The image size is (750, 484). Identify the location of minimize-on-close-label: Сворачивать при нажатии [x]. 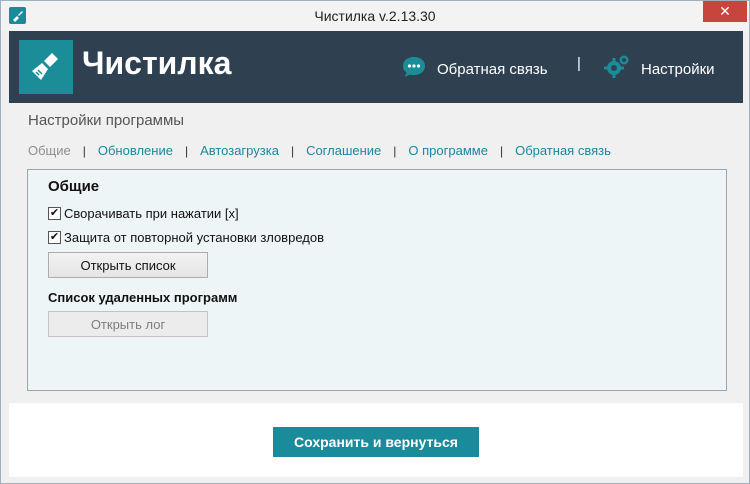
(151, 213).